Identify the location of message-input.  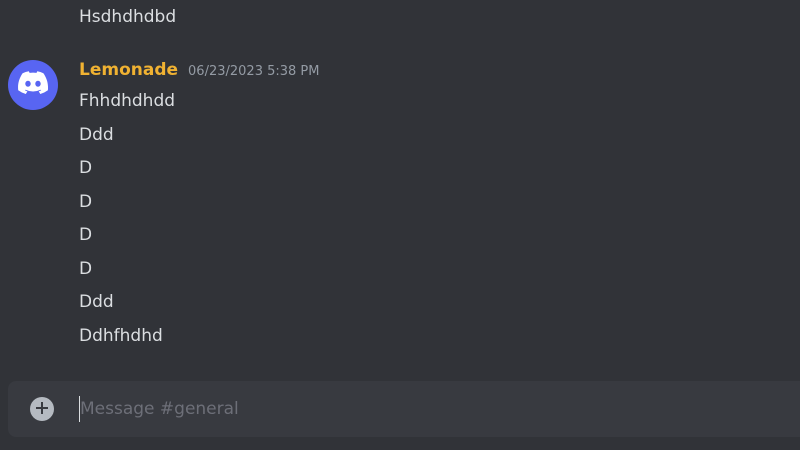
(430, 409).